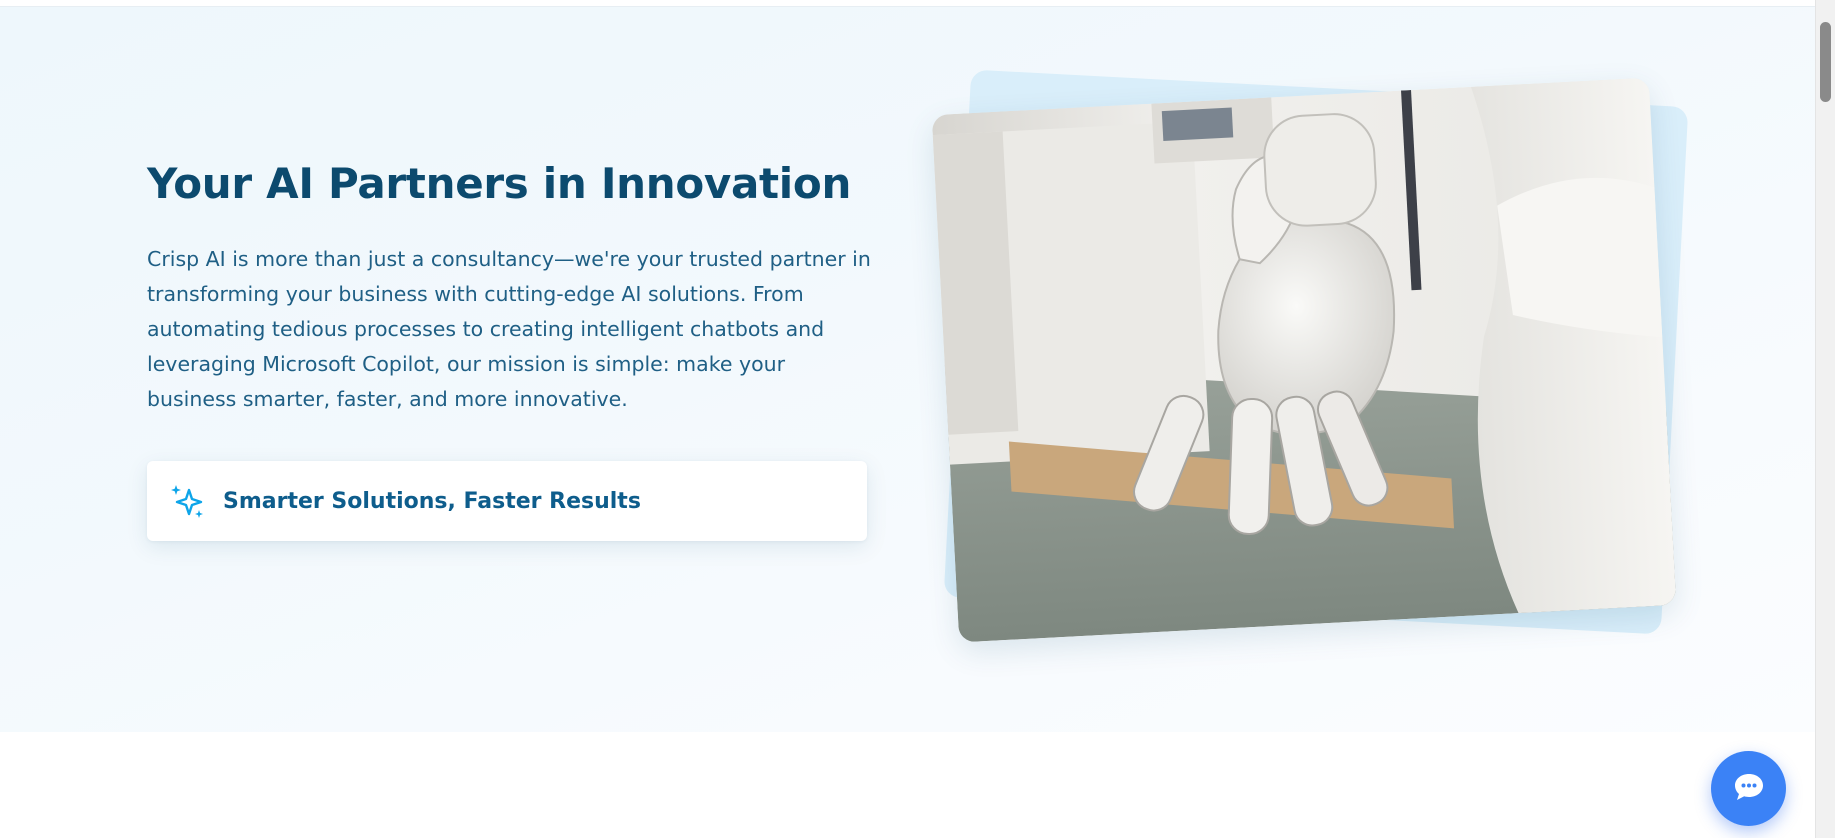  I want to click on chat-button, so click(1748, 788).